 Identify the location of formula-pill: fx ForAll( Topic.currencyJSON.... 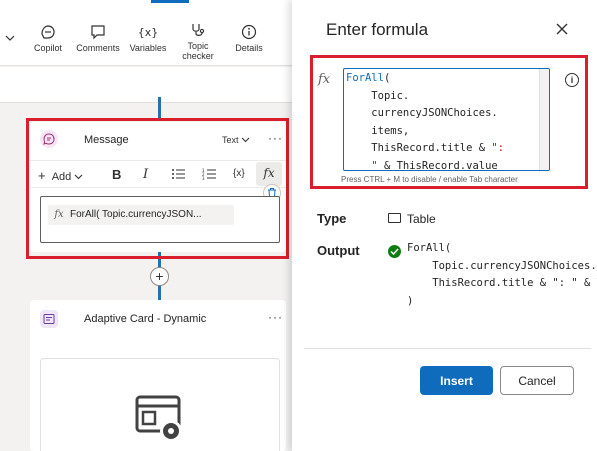
(141, 215).